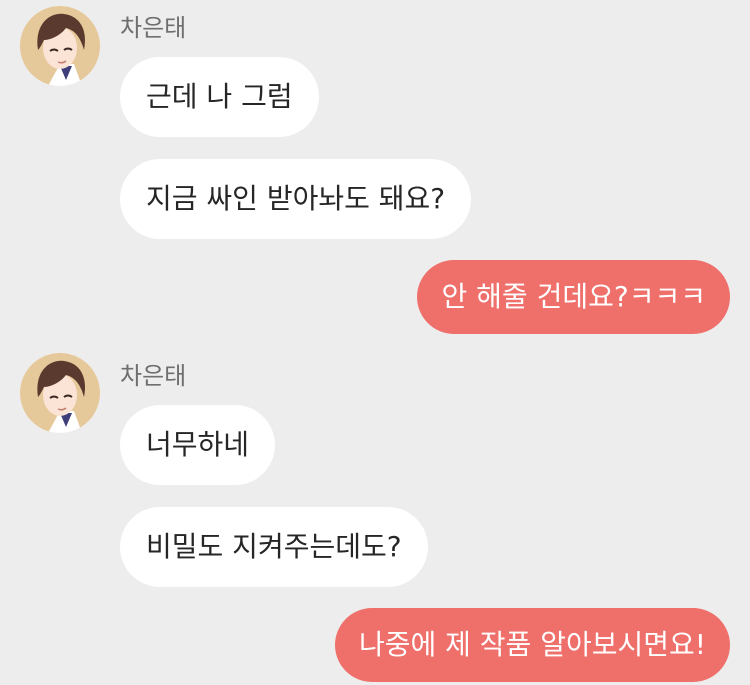 This screenshot has width=750, height=685. I want to click on outgoing-message-bubble: 나중에 제 작품 알아보시면요!, so click(532, 645).